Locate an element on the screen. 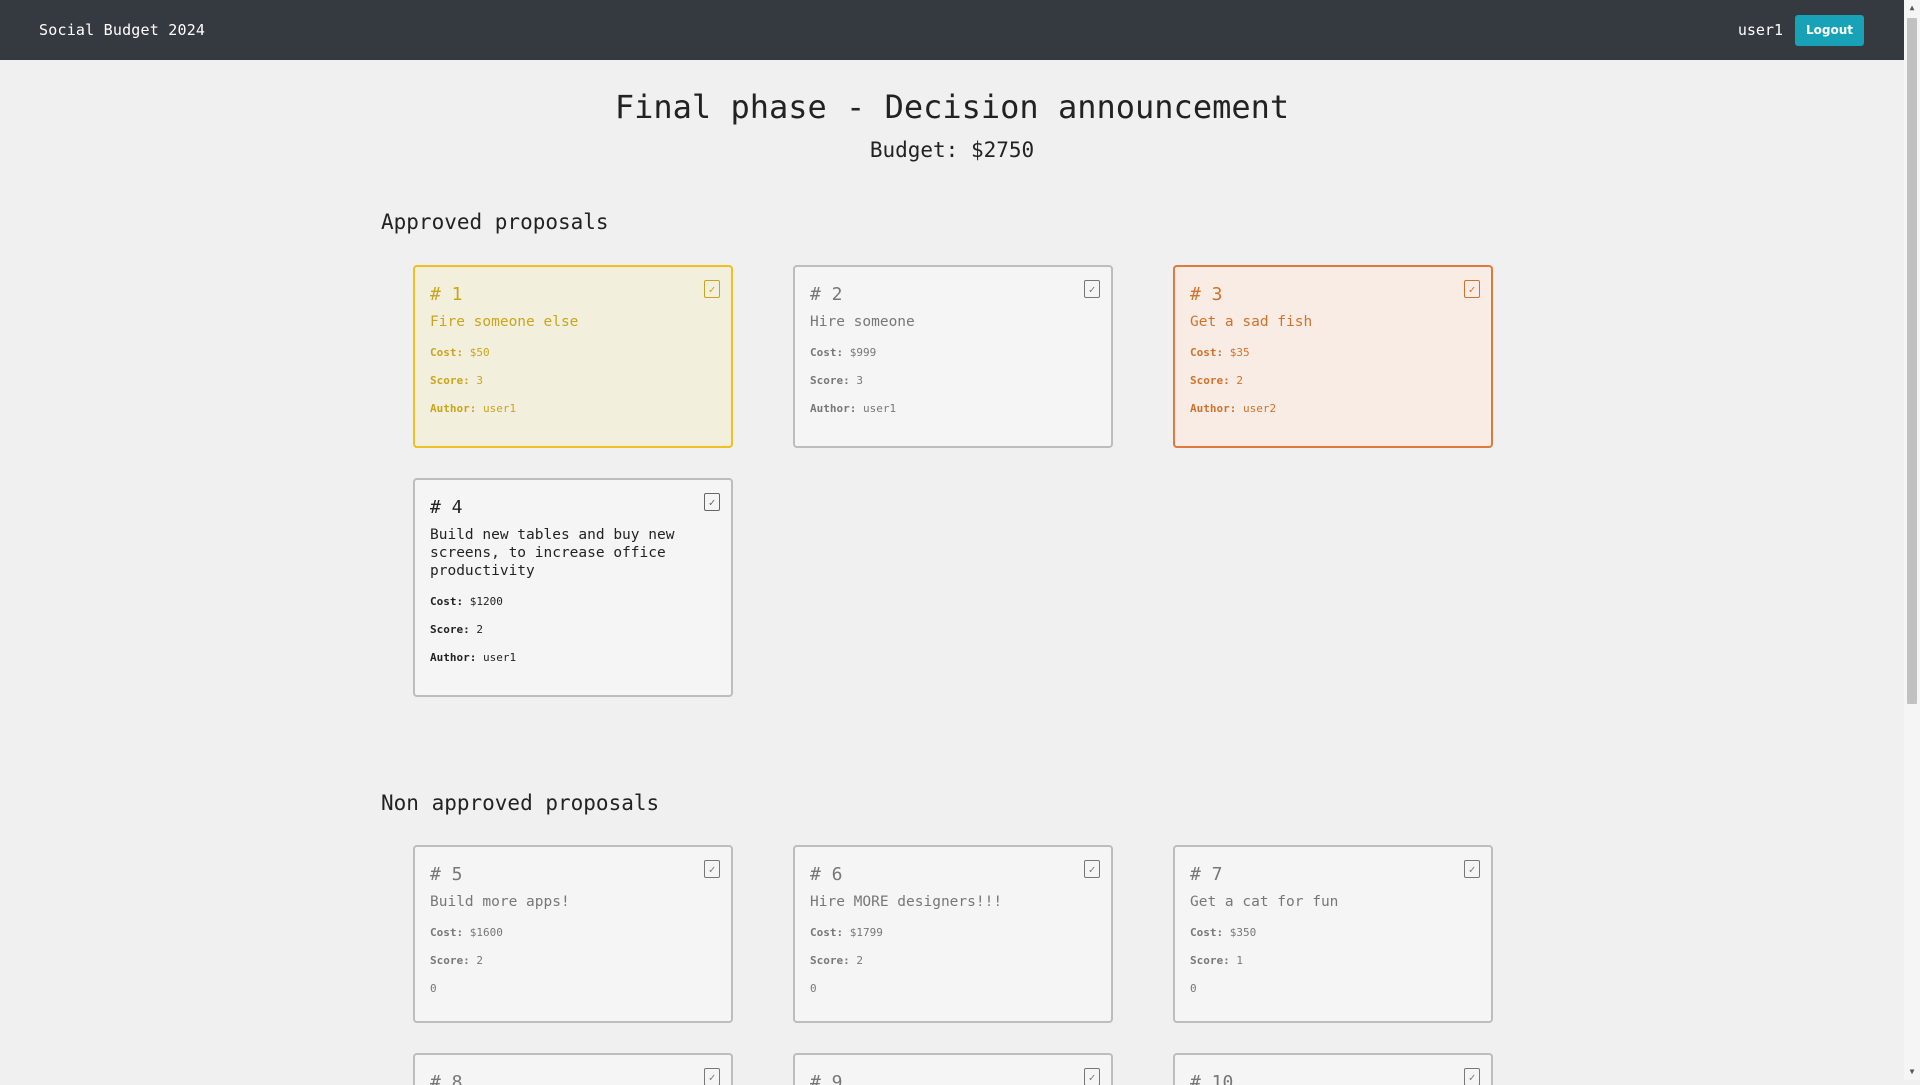  proposal-number: # 6 is located at coordinates (826, 874).